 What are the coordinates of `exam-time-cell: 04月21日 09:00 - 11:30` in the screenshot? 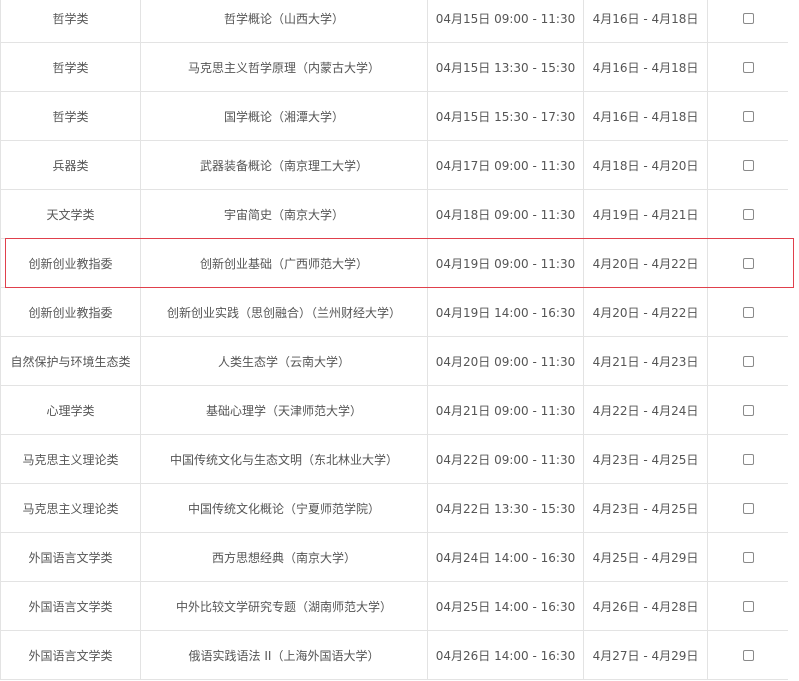 It's located at (505, 410).